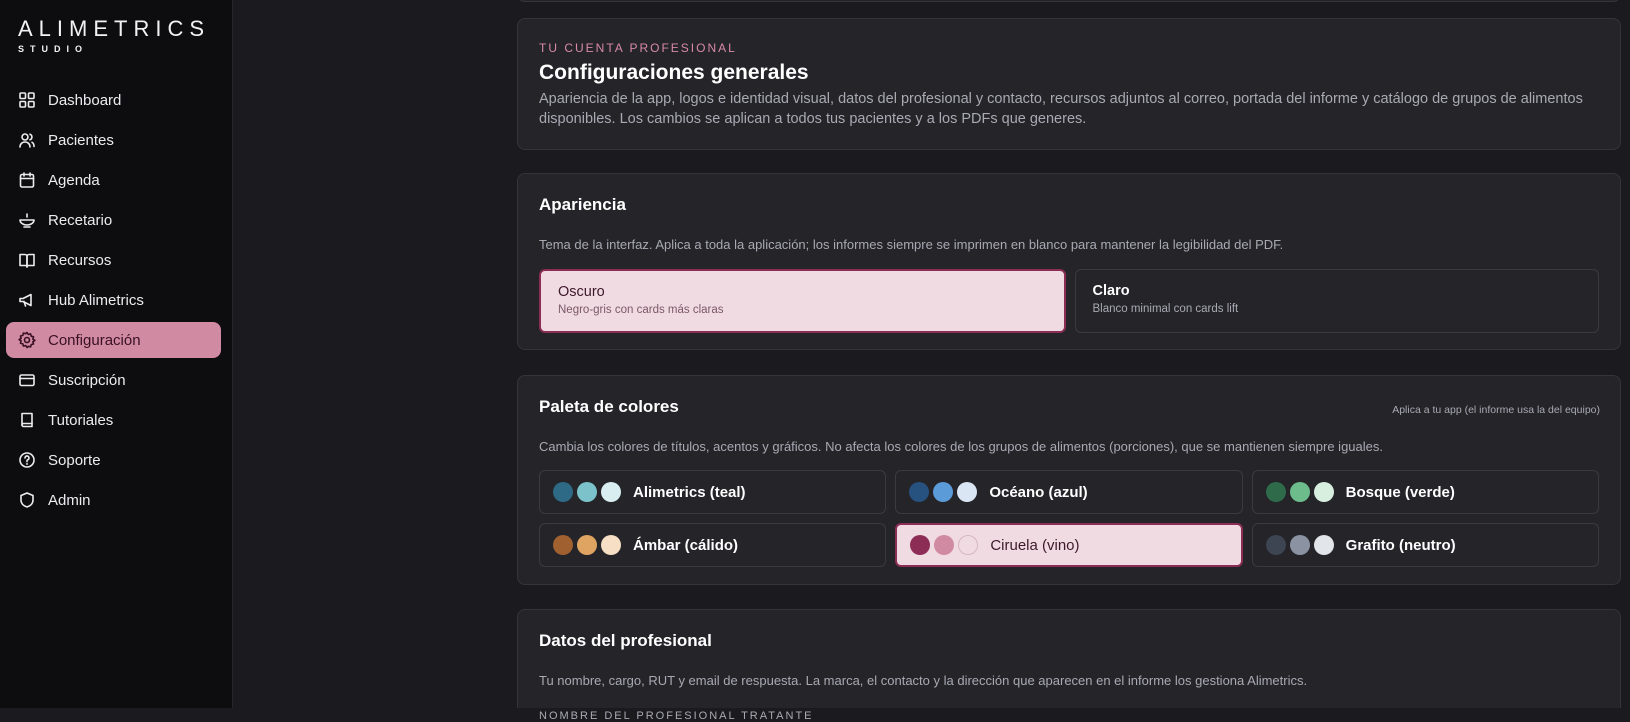  What do you see at coordinates (94, 340) in the screenshot?
I see `sidebar-item-label: Configuración` at bounding box center [94, 340].